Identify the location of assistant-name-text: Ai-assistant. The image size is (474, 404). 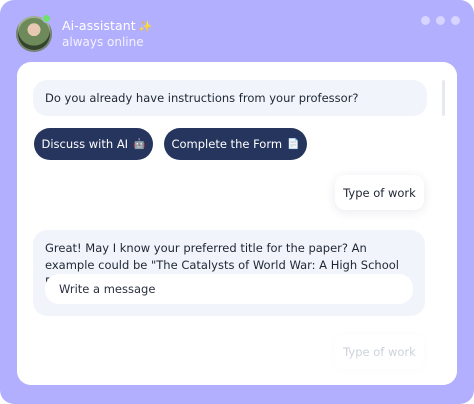
(99, 25).